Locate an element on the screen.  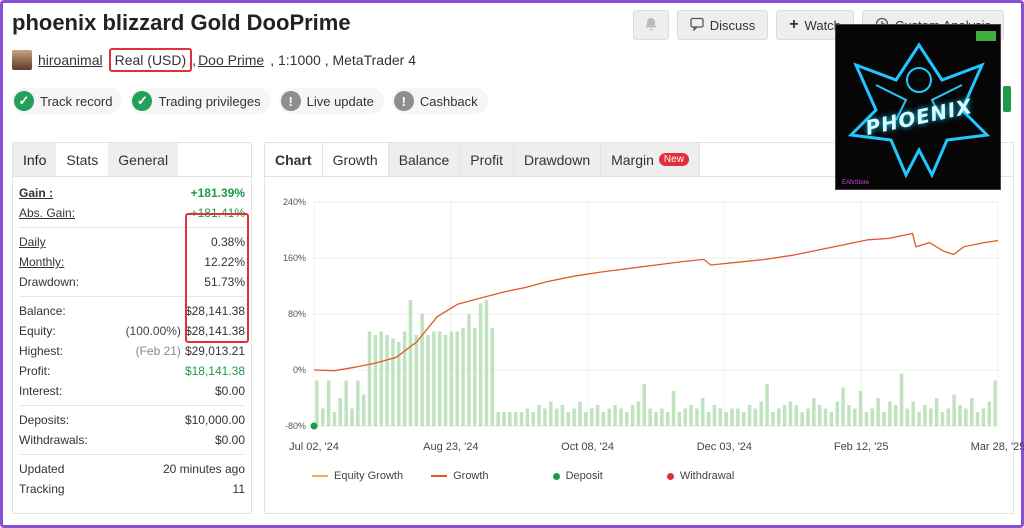
stat-value: $29,013.21 is located at coordinates (214, 351).